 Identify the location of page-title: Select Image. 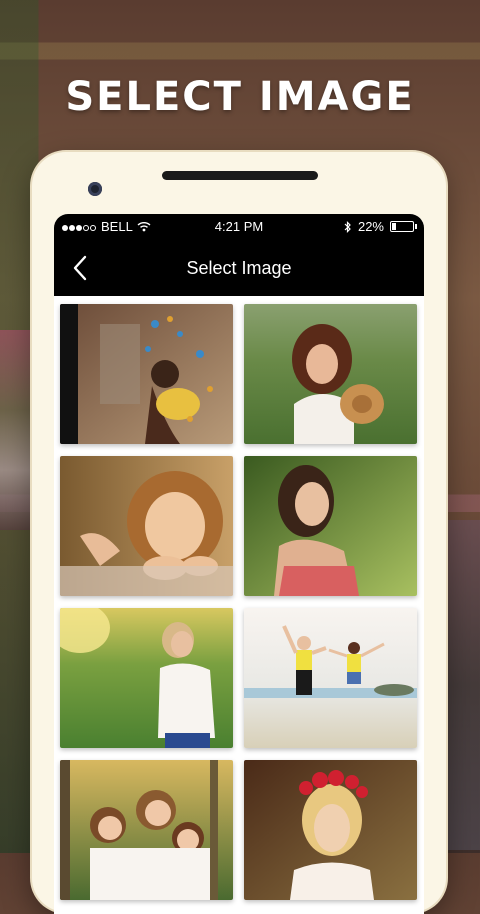
(239, 268).